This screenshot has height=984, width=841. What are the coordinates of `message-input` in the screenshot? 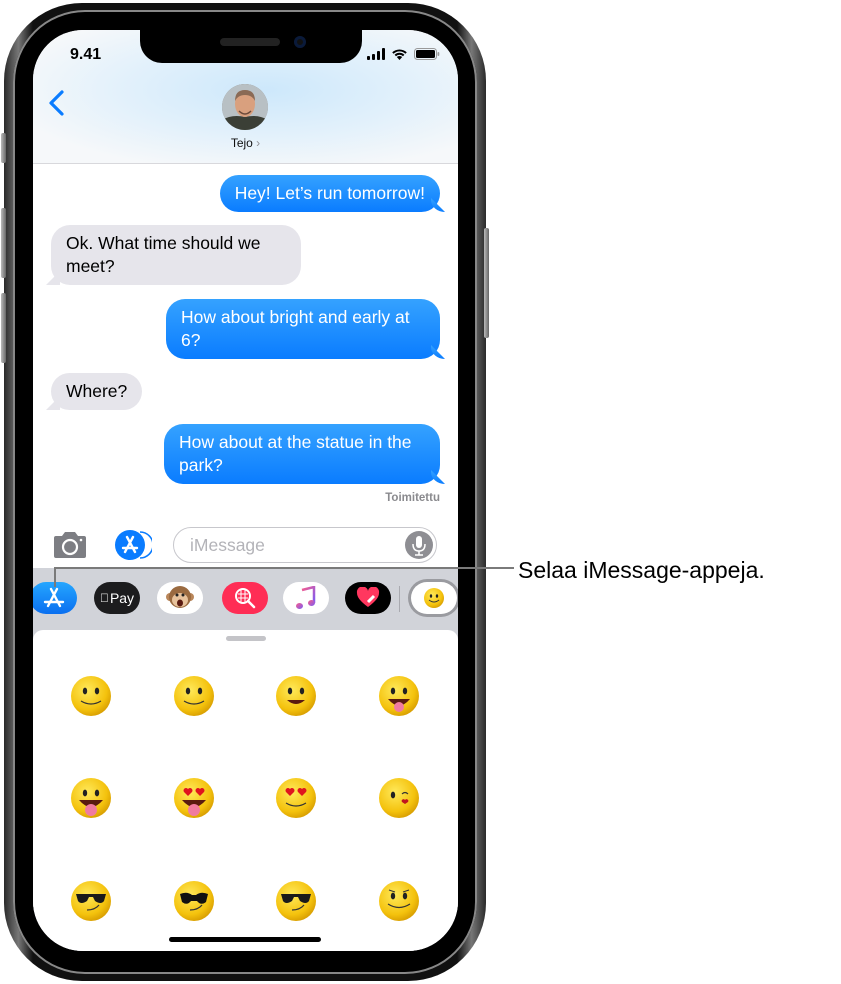 It's located at (290, 545).